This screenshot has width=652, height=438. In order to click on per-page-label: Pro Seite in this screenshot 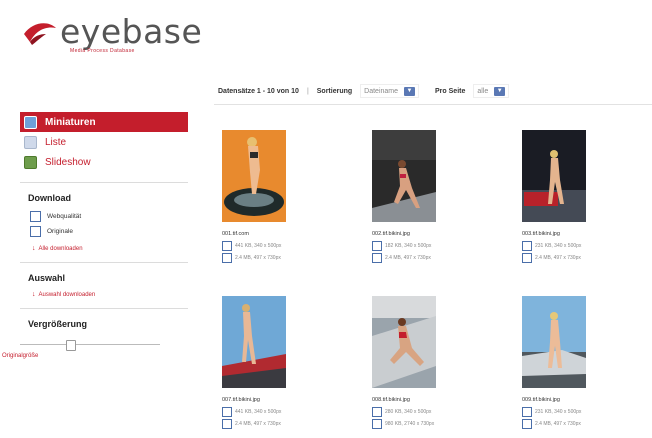, I will do `click(450, 91)`.